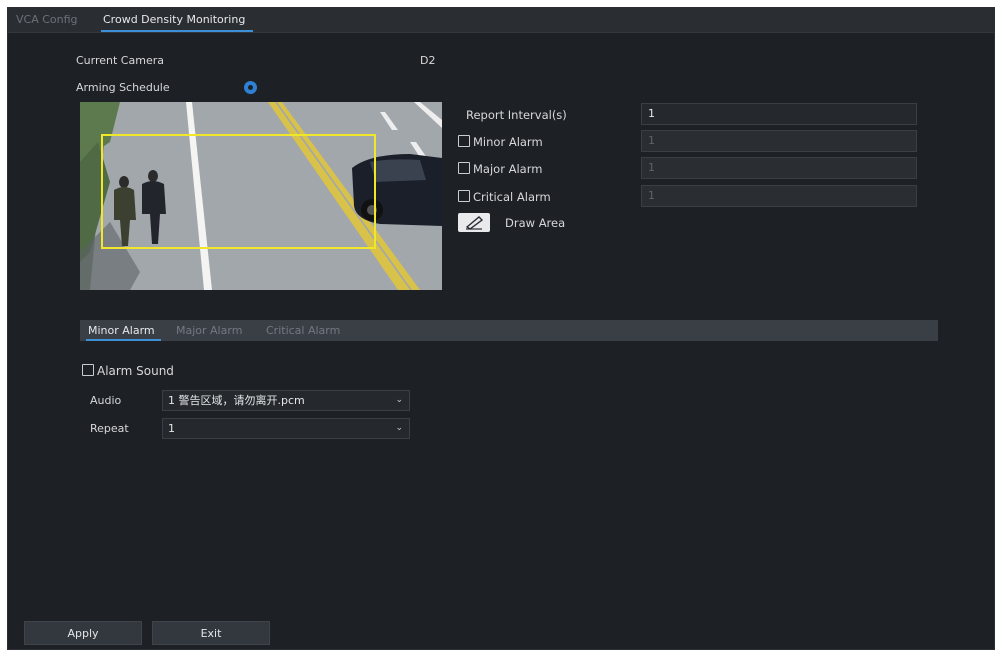  I want to click on critical-alarm-label: Critical Alarm, so click(512, 197).